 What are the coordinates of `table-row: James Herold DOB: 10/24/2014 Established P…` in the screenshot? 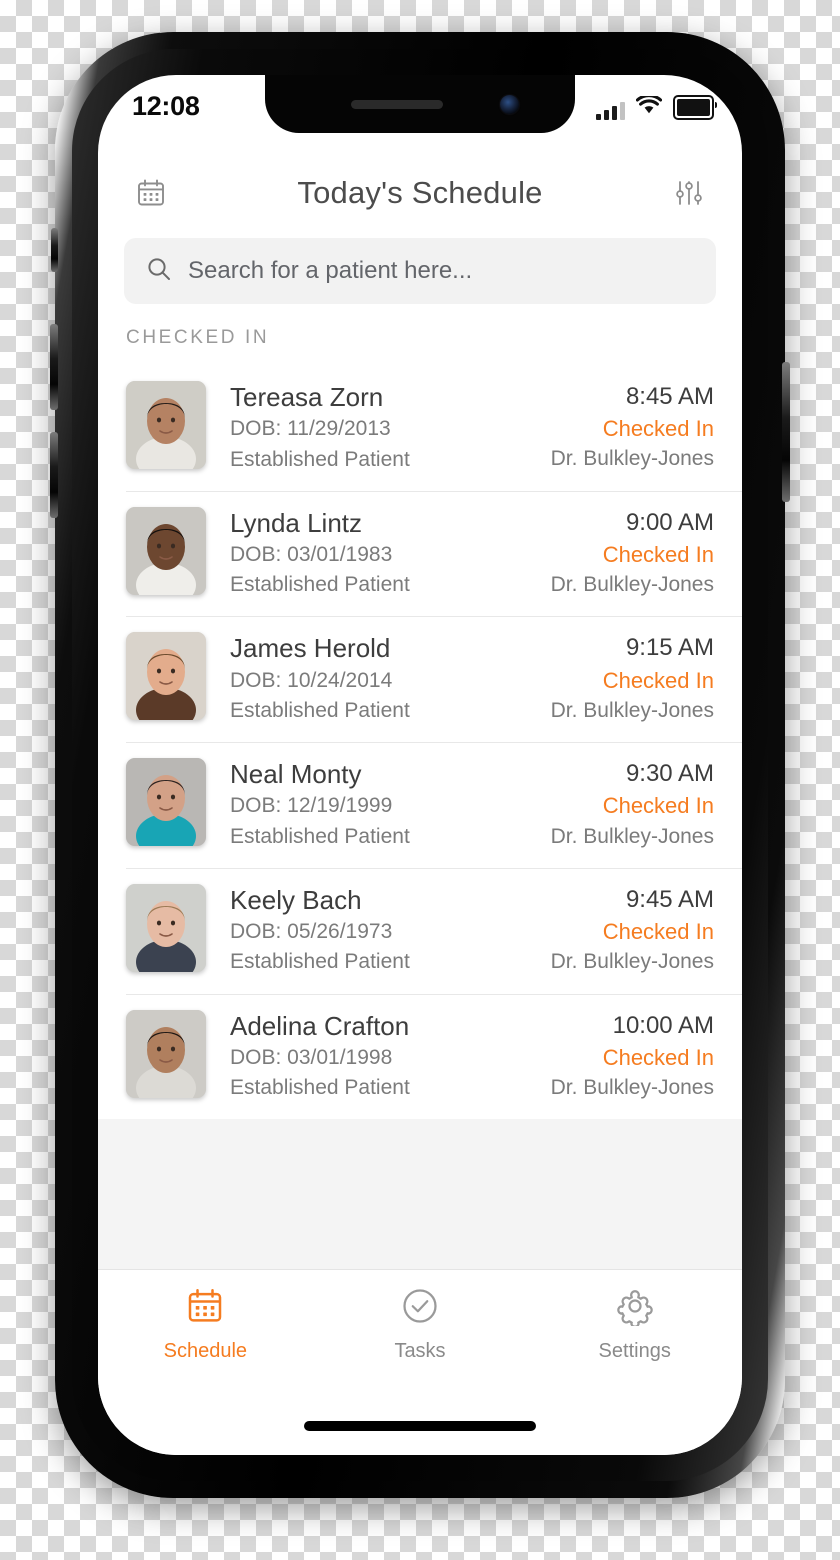 It's located at (420, 679).